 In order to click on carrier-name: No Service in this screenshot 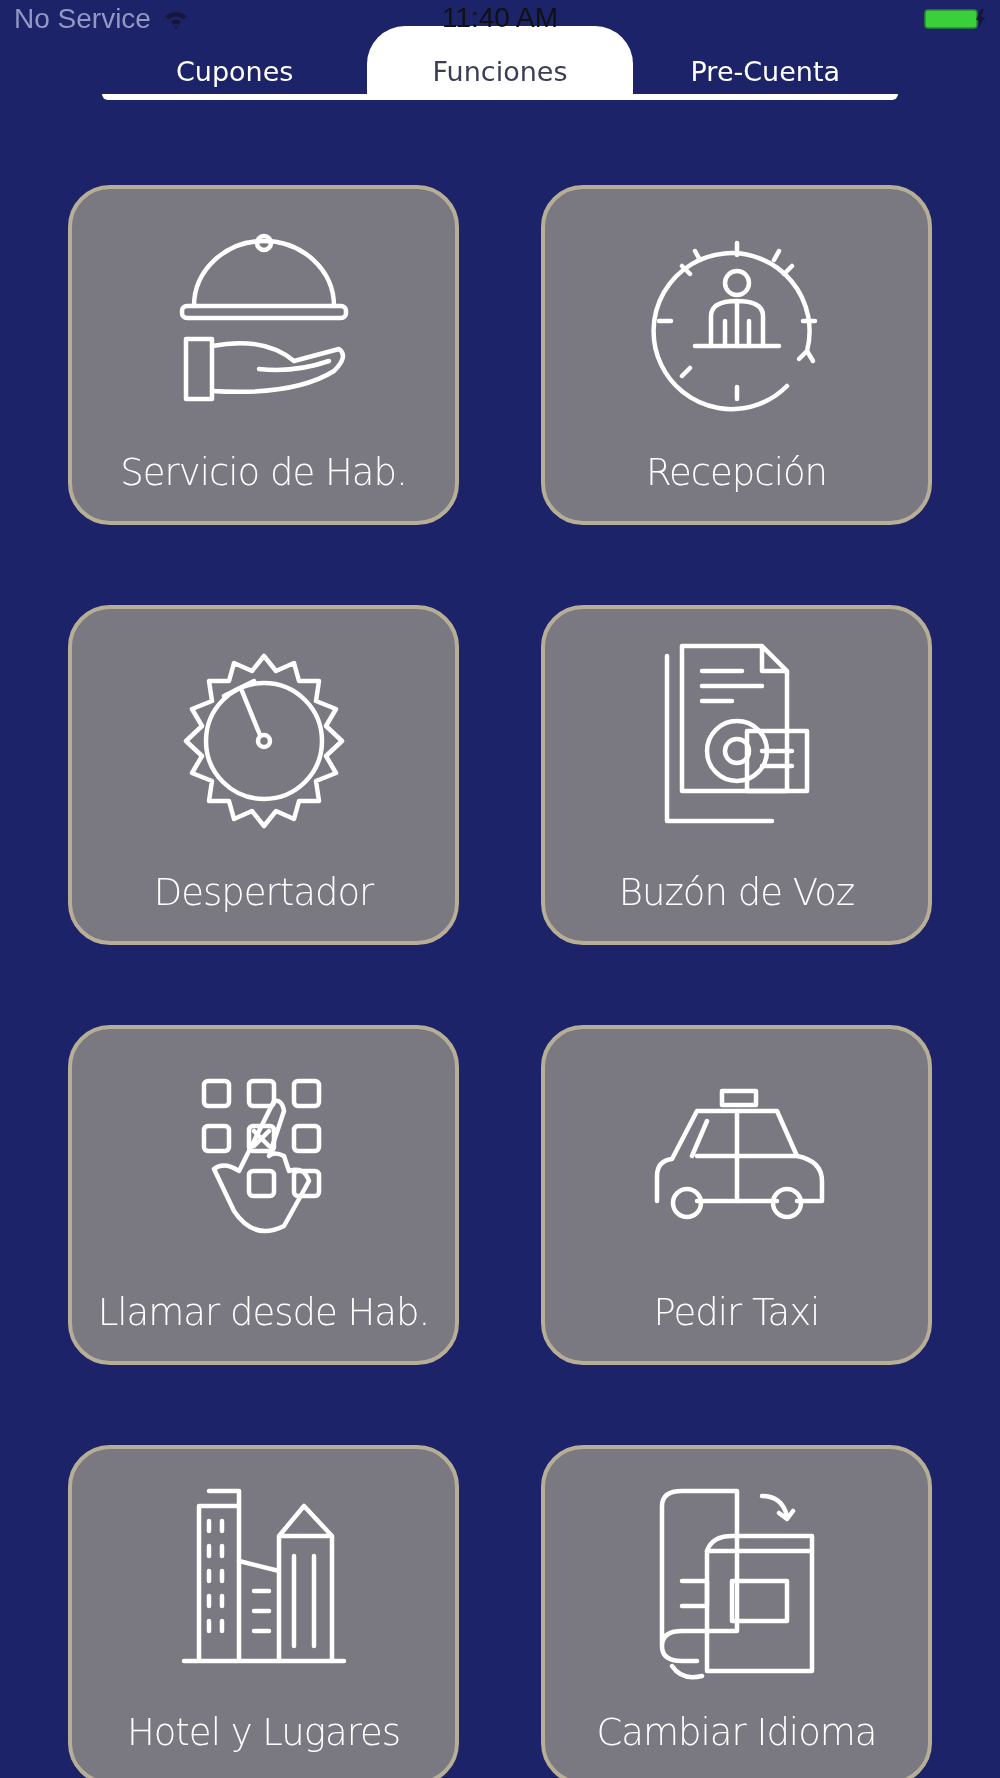, I will do `click(82, 19)`.